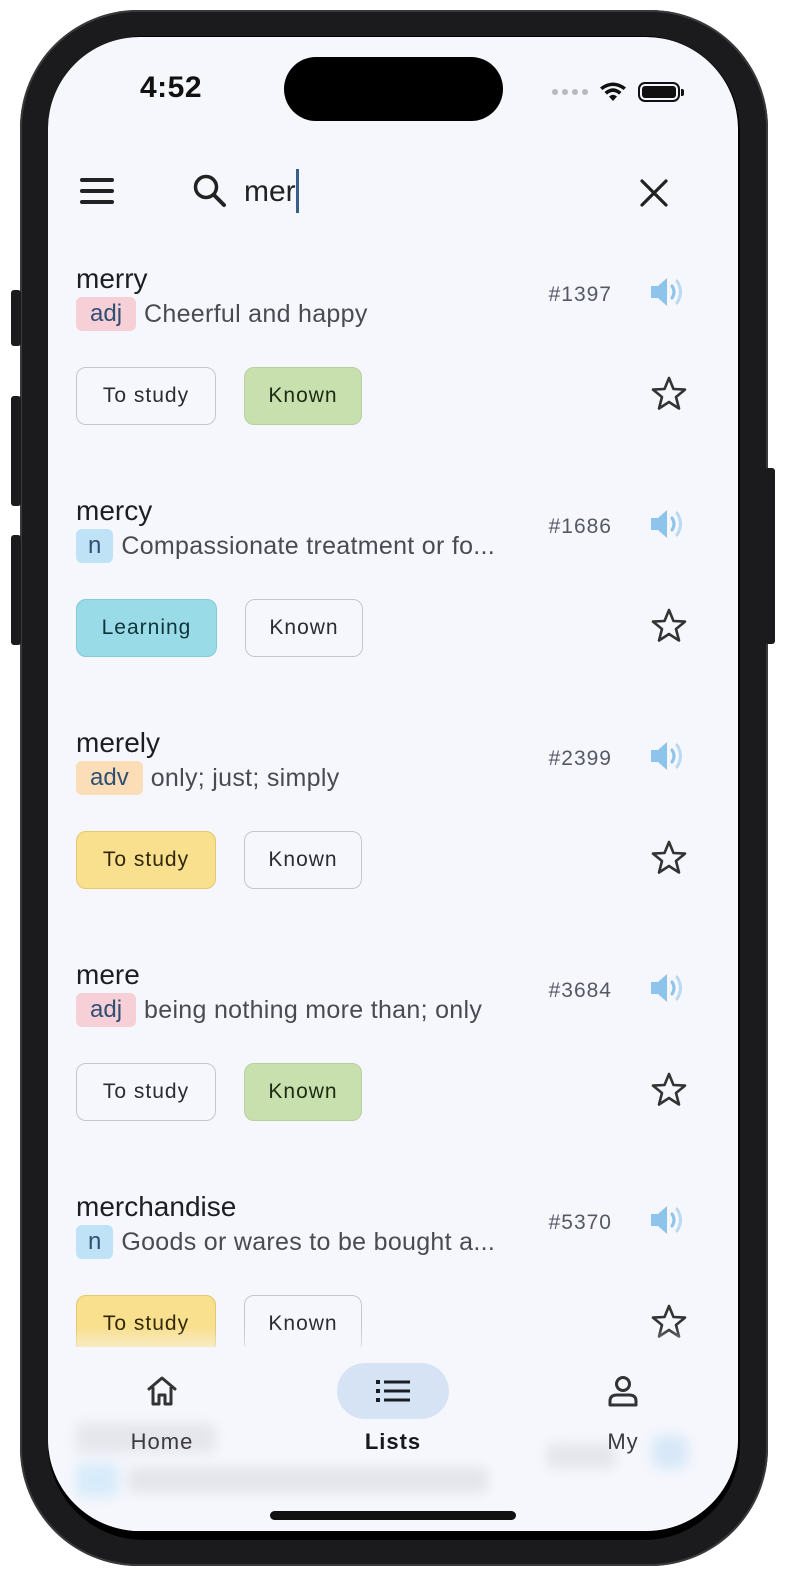  What do you see at coordinates (16, 318) in the screenshot?
I see `action-button` at bounding box center [16, 318].